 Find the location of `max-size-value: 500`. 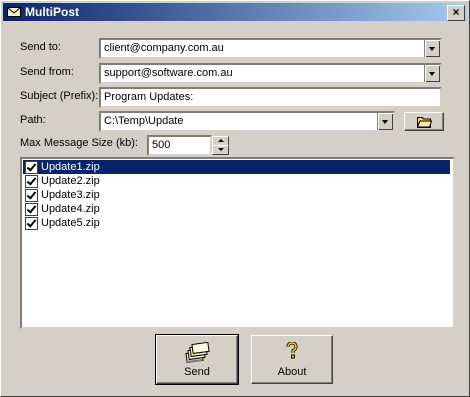

max-size-value: 500 is located at coordinates (161, 145).